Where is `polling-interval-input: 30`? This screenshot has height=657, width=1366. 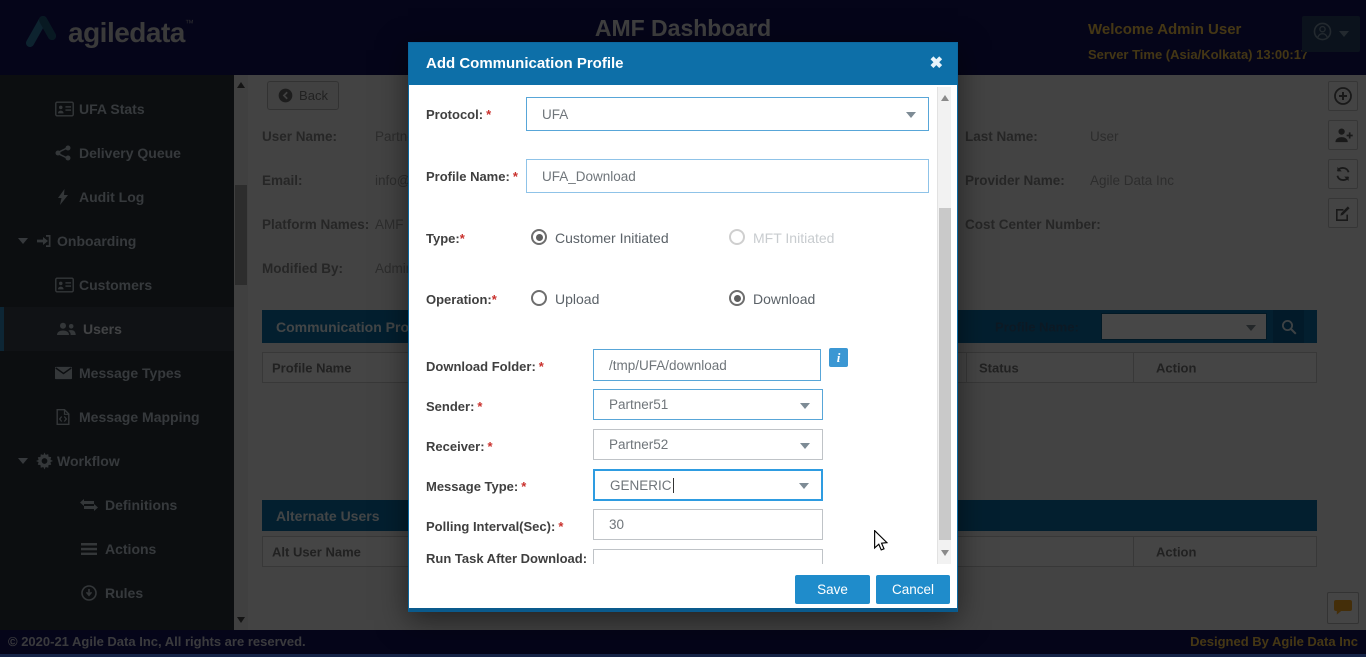 polling-interval-input: 30 is located at coordinates (708, 524).